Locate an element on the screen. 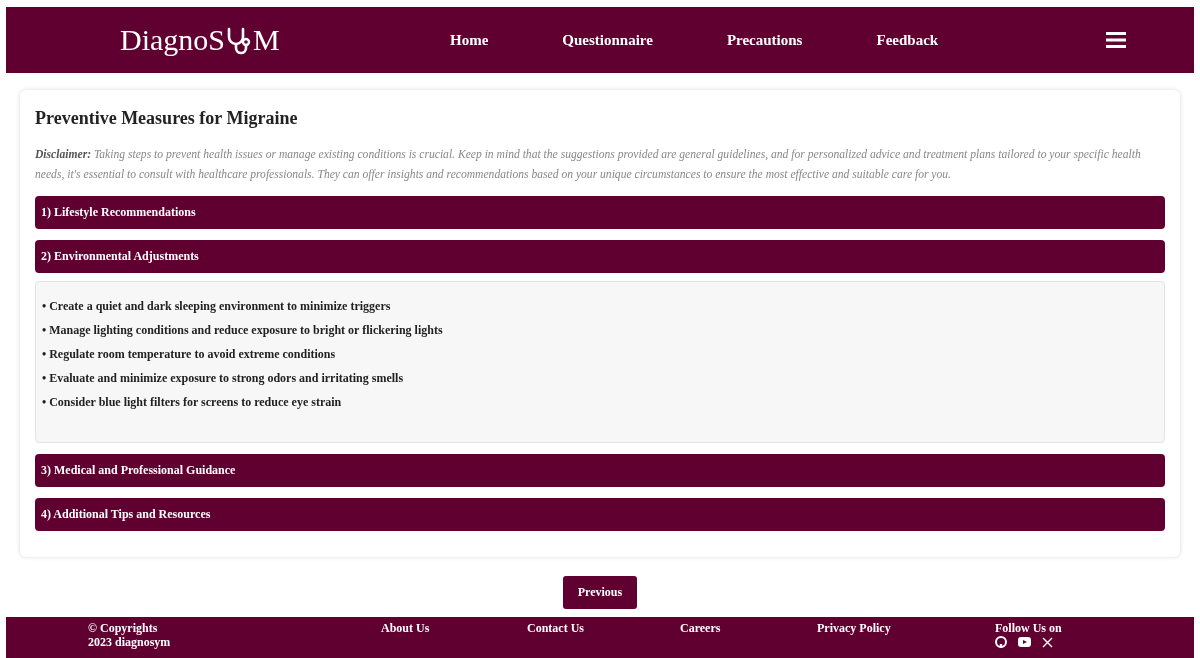  accordion-header: 1) Lifestyle Recommendations is located at coordinates (600, 212).